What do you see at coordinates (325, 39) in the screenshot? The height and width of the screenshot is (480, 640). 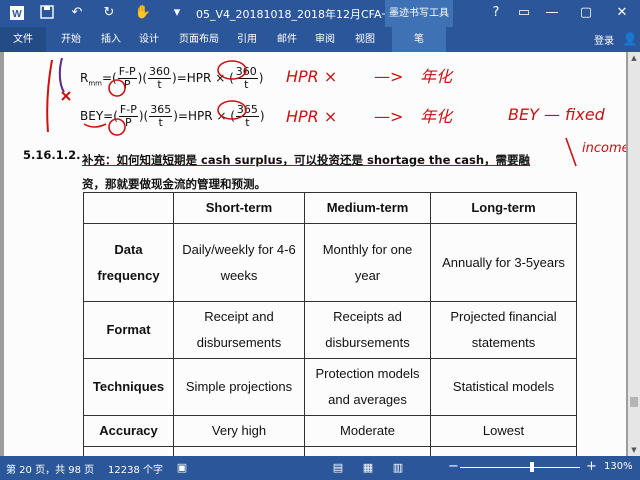 I see `tab-review: 审阅` at bounding box center [325, 39].